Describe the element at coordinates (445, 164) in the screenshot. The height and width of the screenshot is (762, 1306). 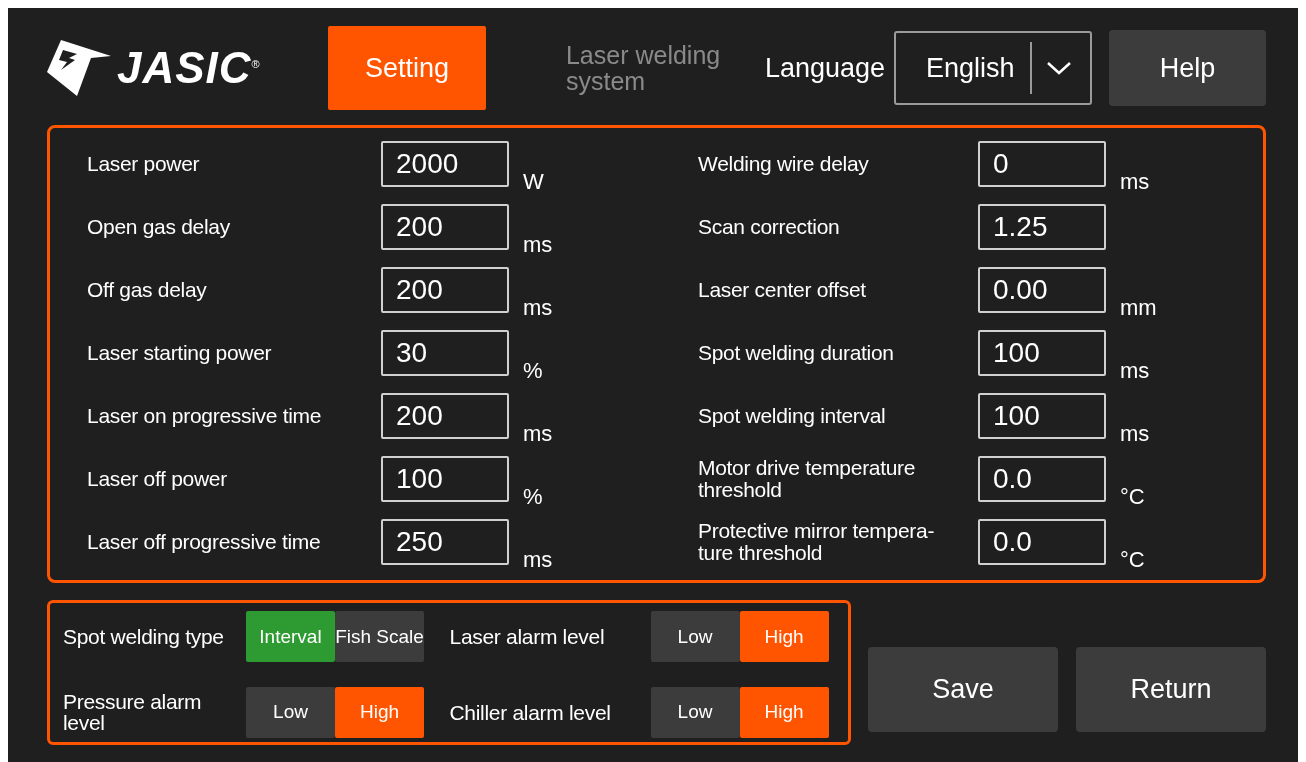
I see `parameter-input: 2000` at that location.